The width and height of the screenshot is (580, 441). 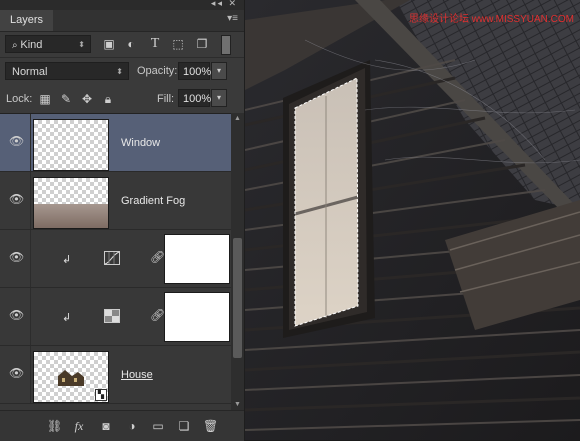 I want to click on fill-label: Fill:, so click(x=166, y=99).